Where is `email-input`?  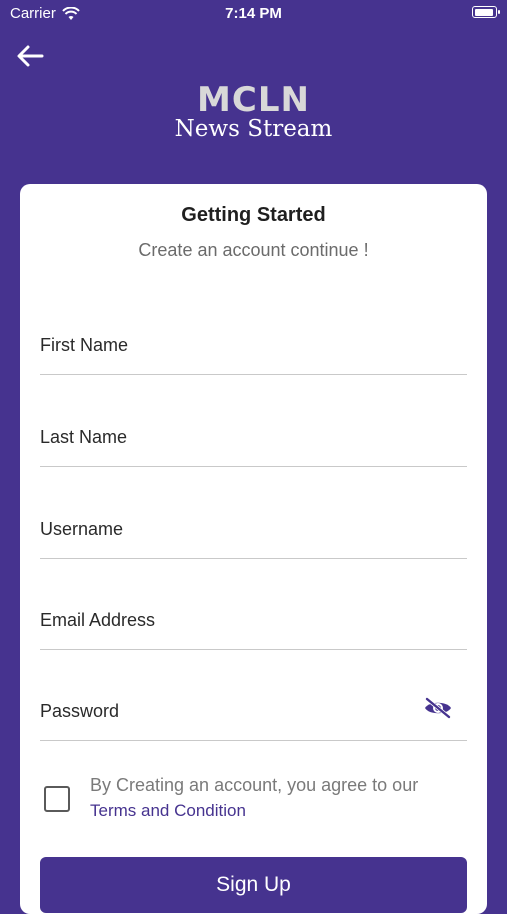
email-input is located at coordinates (253, 620).